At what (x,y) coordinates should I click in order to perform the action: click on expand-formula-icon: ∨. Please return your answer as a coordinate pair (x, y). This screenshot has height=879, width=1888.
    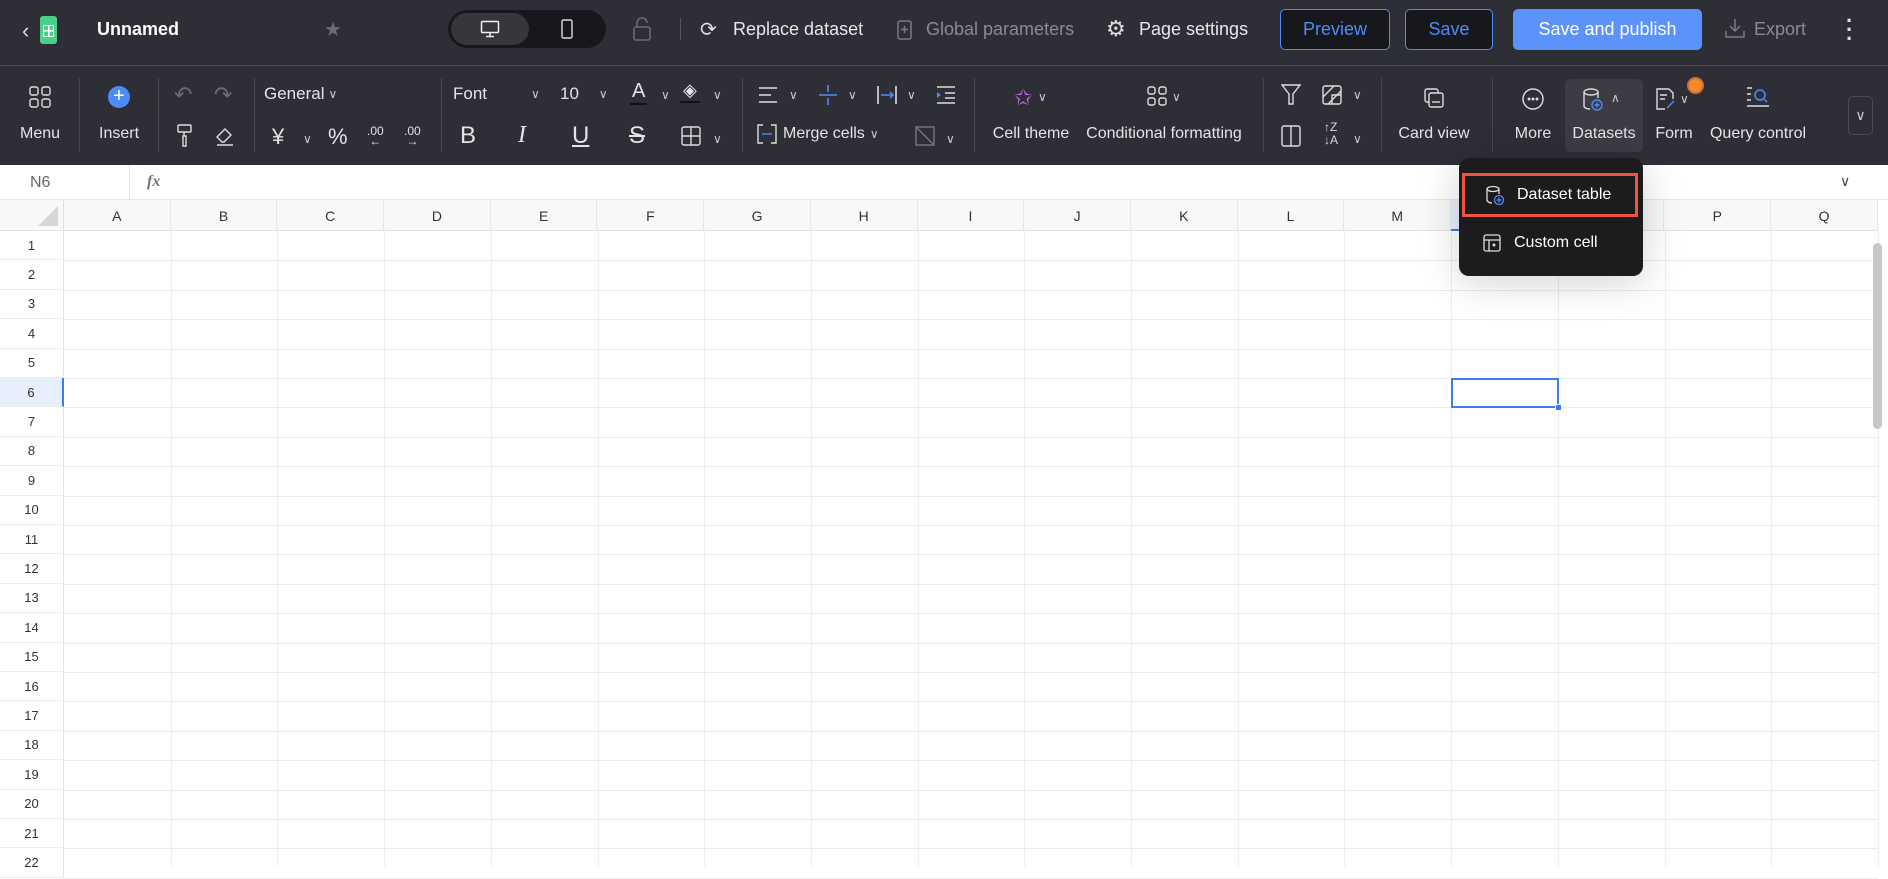
    Looking at the image, I should click on (1845, 181).